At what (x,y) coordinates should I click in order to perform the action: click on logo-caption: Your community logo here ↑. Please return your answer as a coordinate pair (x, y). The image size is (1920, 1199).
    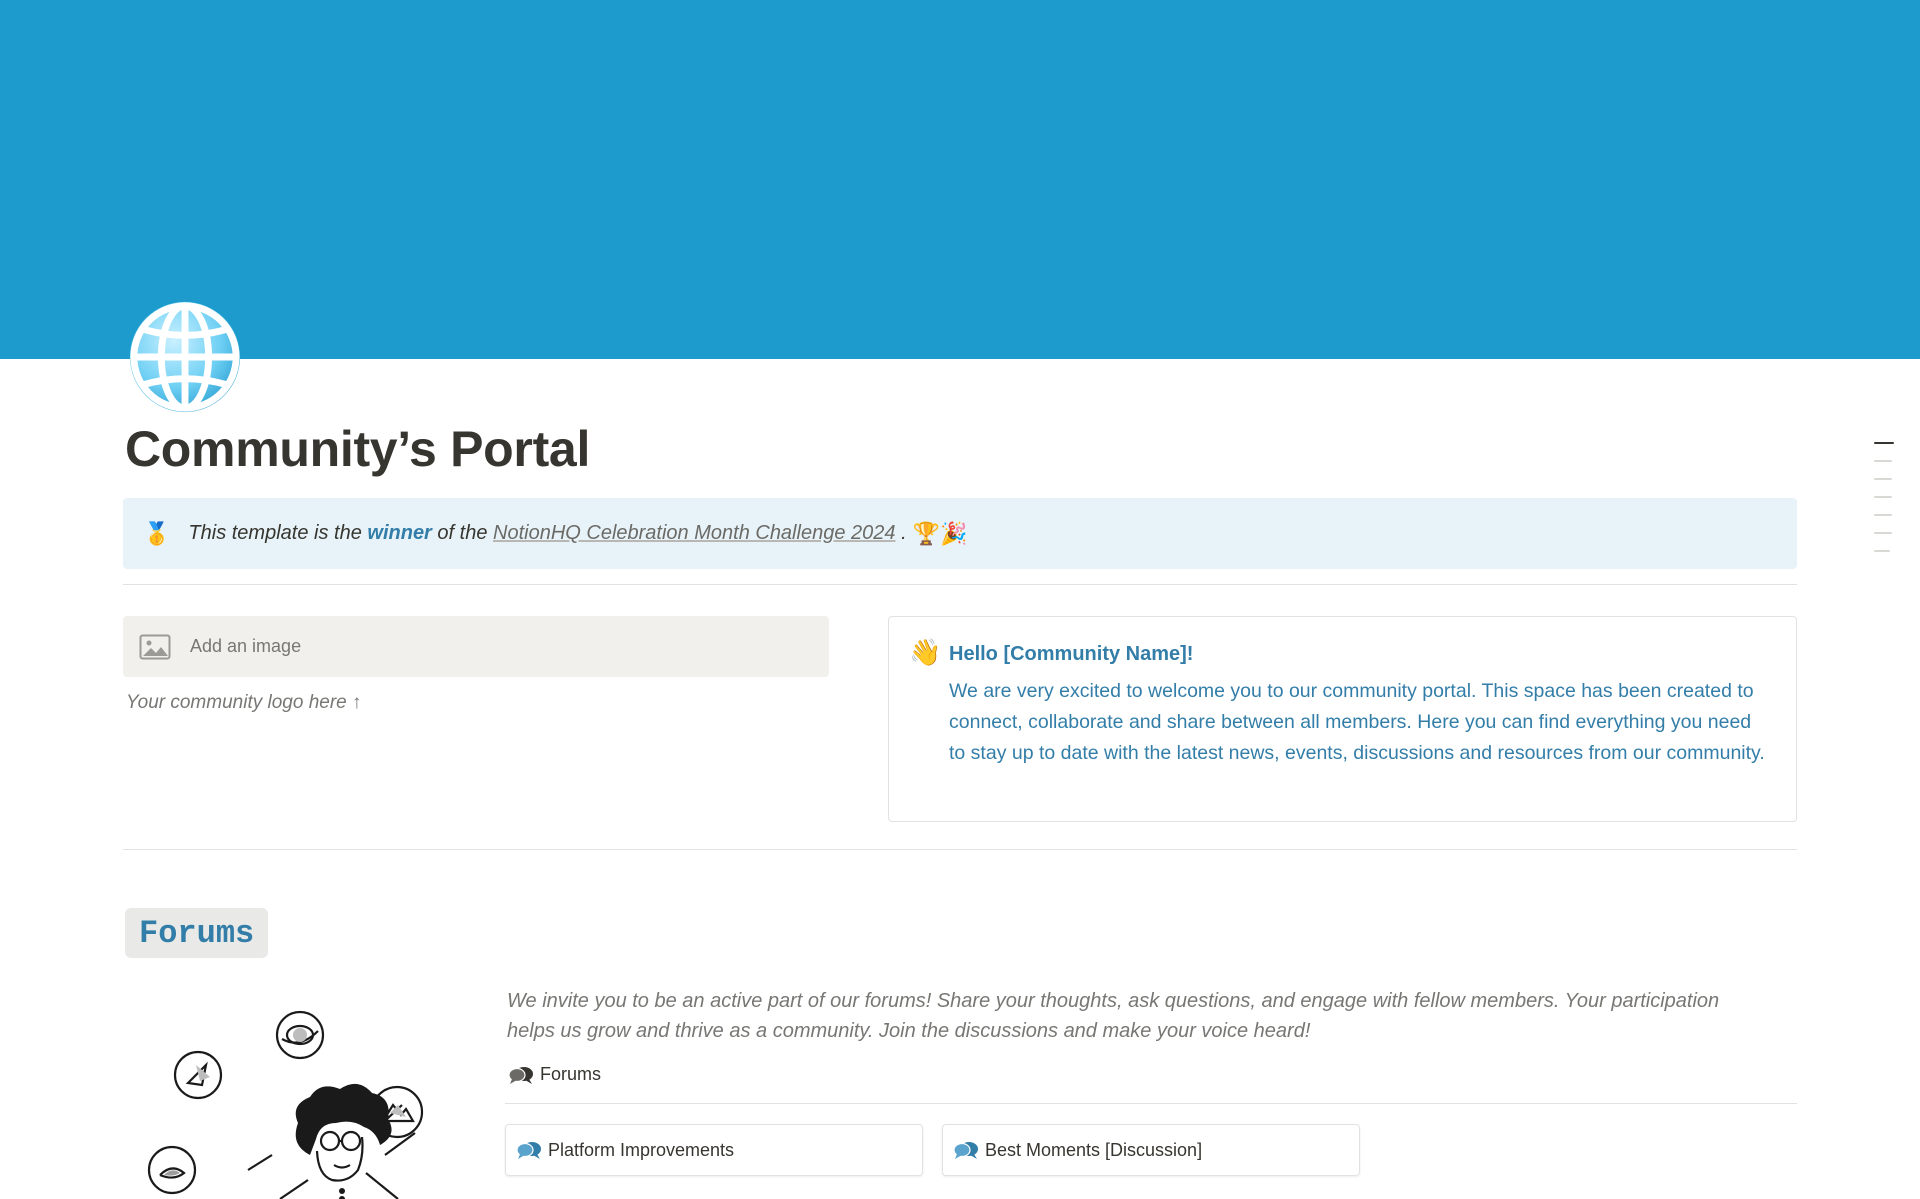
    Looking at the image, I should click on (244, 703).